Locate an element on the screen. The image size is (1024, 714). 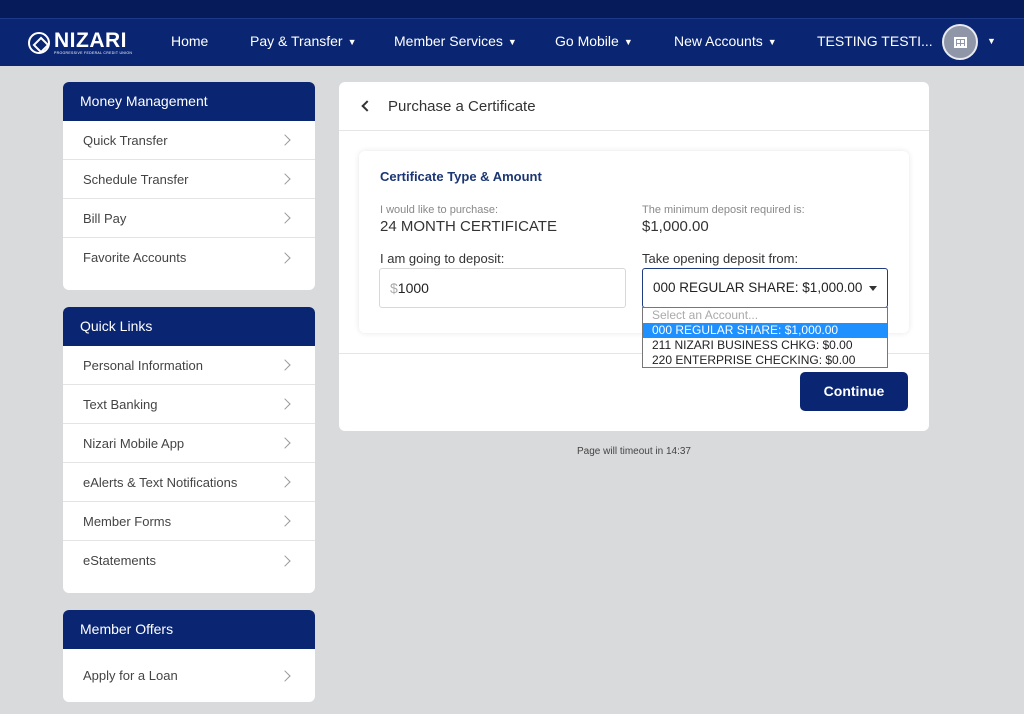
sidebar-item-schedule-transfer: Schedule Transfer is located at coordinates (189, 179).